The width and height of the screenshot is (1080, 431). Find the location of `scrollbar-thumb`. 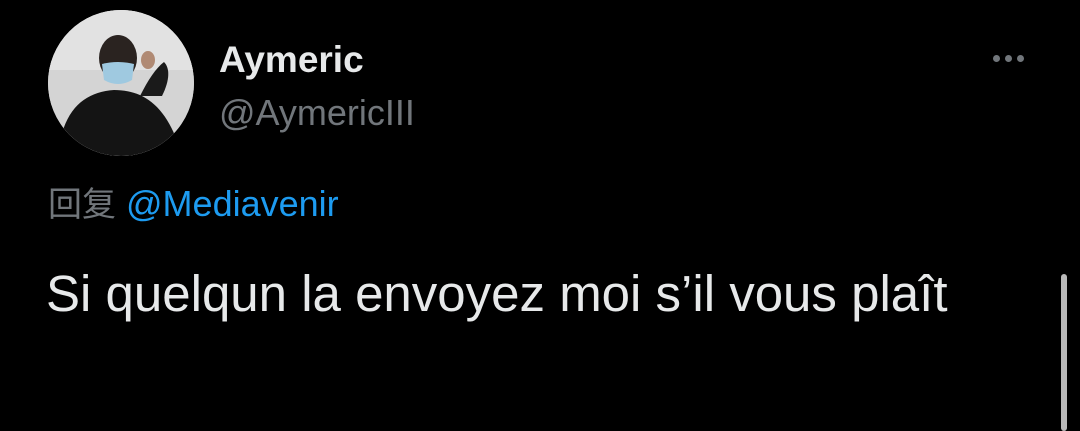

scrollbar-thumb is located at coordinates (1064, 352).